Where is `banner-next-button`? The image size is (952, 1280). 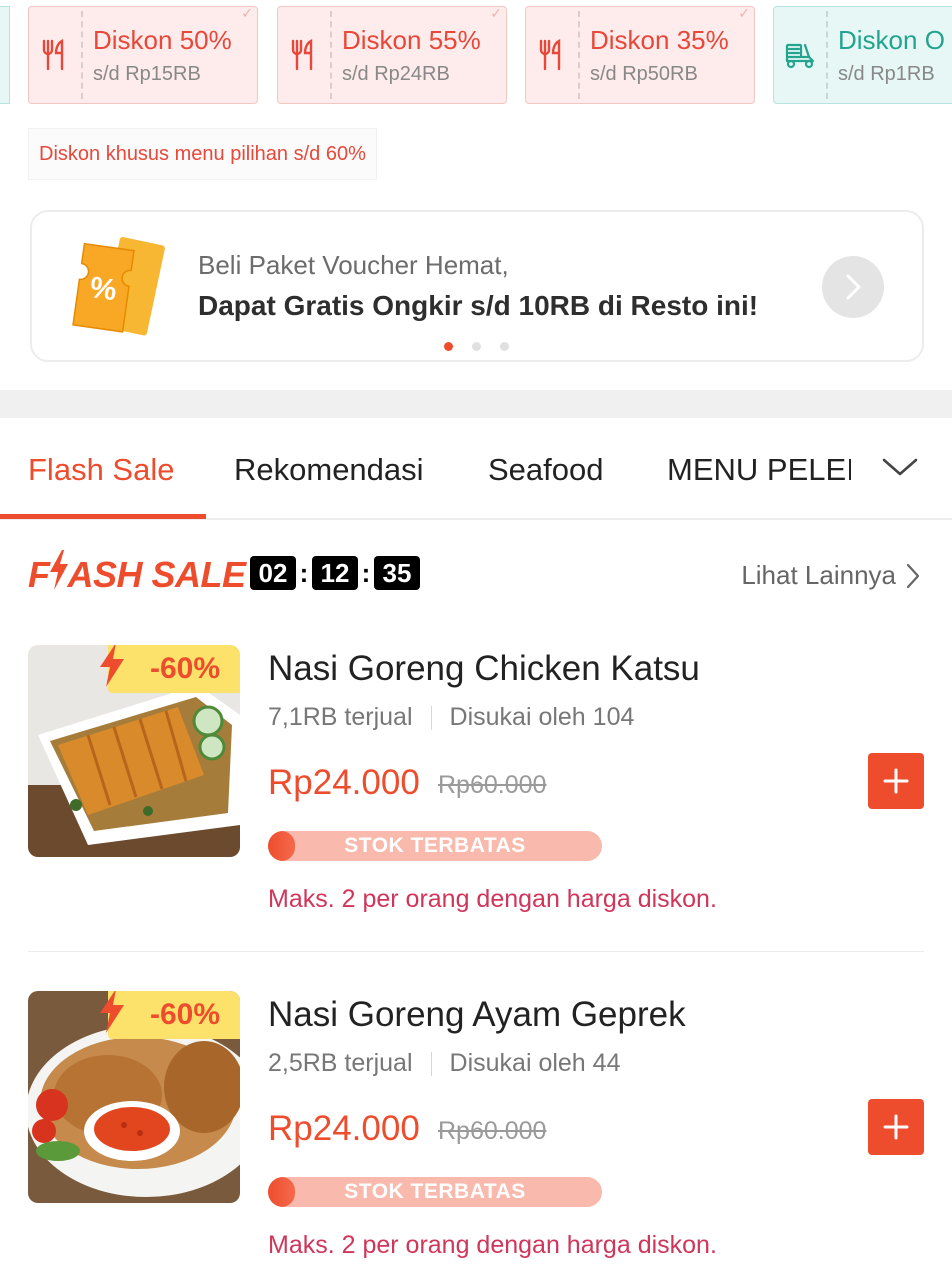
banner-next-button is located at coordinates (853, 287).